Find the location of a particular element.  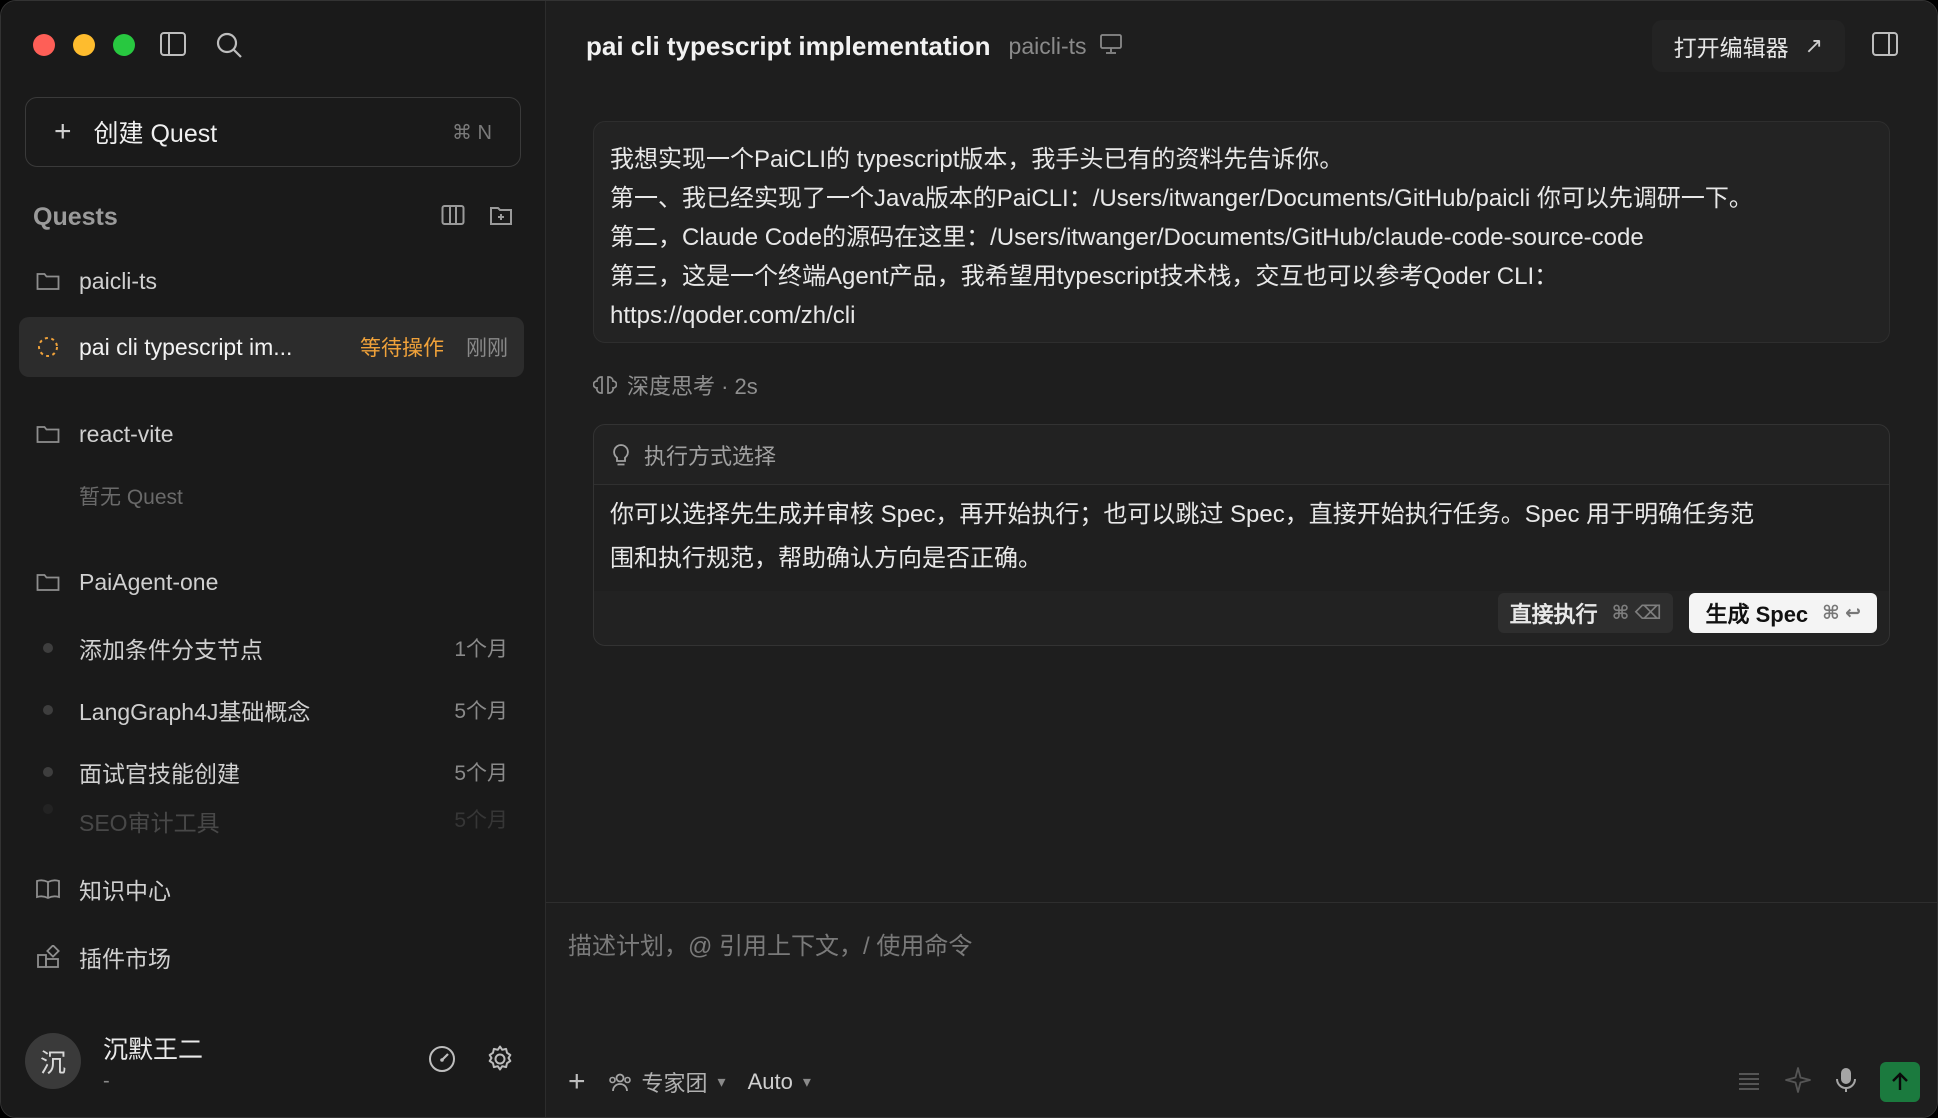

generate-spec-button: 生成 Spec ⌘ ↩ is located at coordinates (1783, 613).